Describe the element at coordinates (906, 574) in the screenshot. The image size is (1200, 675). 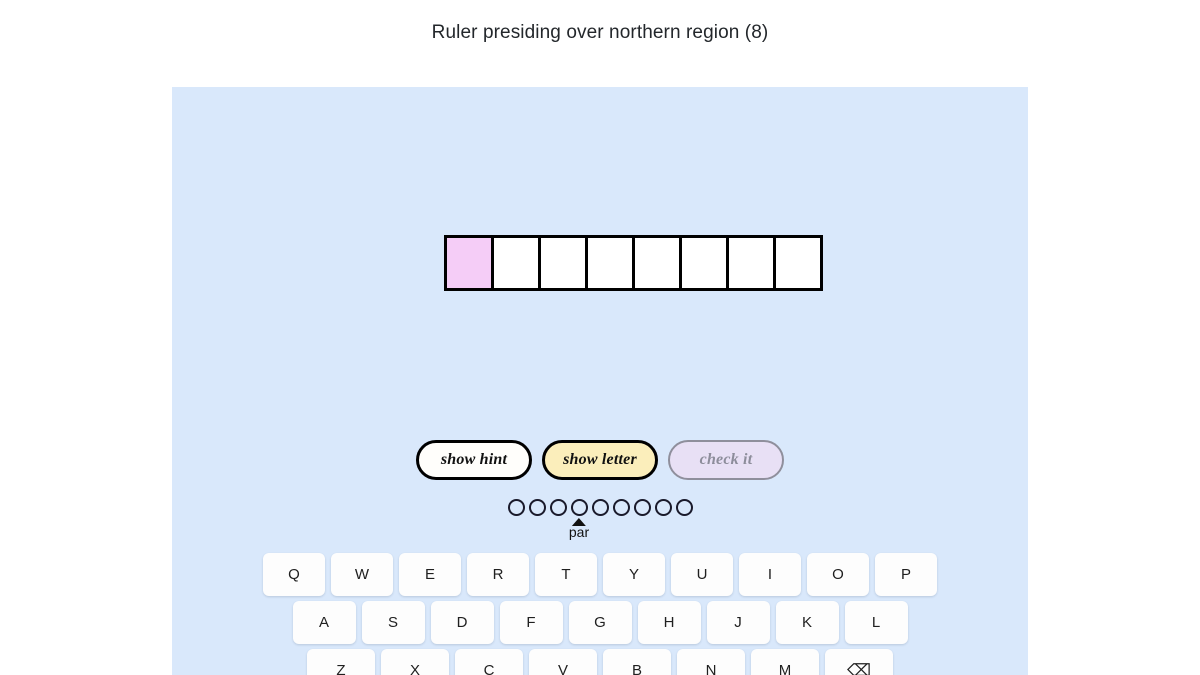
I see `key-p: P` at that location.